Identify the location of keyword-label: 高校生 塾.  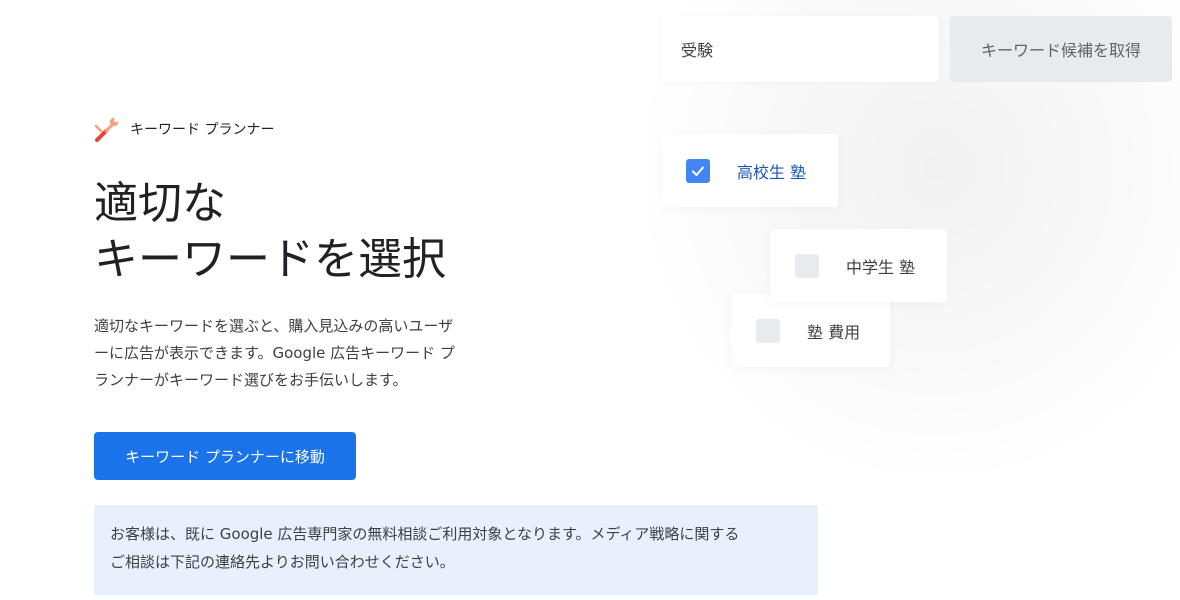
(772, 172).